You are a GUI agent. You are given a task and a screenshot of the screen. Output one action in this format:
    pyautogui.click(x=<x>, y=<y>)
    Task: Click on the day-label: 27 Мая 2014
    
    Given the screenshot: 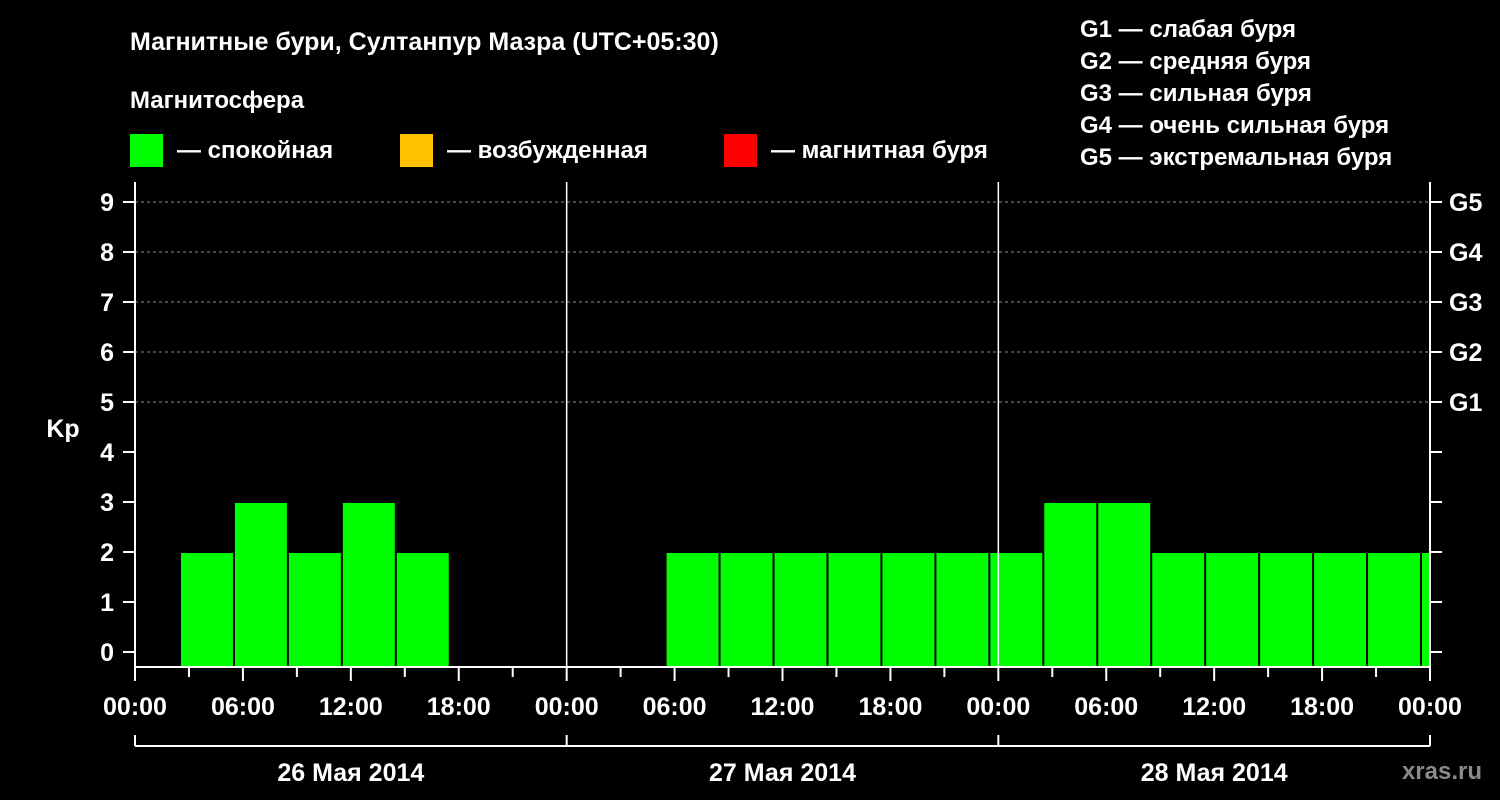 What is the action you would take?
    pyautogui.click(x=782, y=773)
    